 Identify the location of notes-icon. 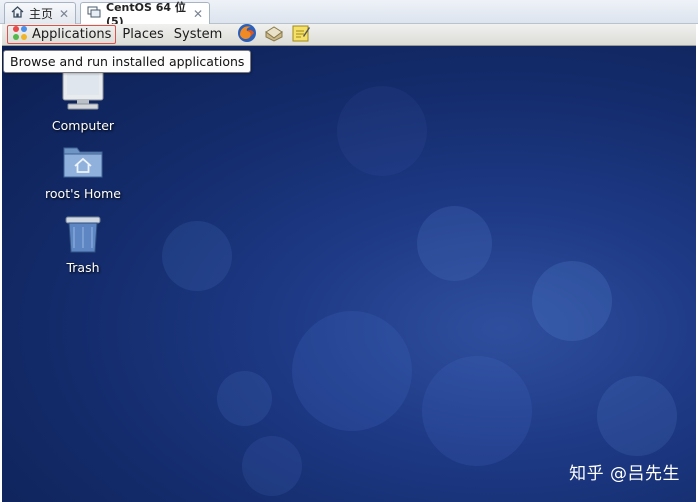
(301, 35).